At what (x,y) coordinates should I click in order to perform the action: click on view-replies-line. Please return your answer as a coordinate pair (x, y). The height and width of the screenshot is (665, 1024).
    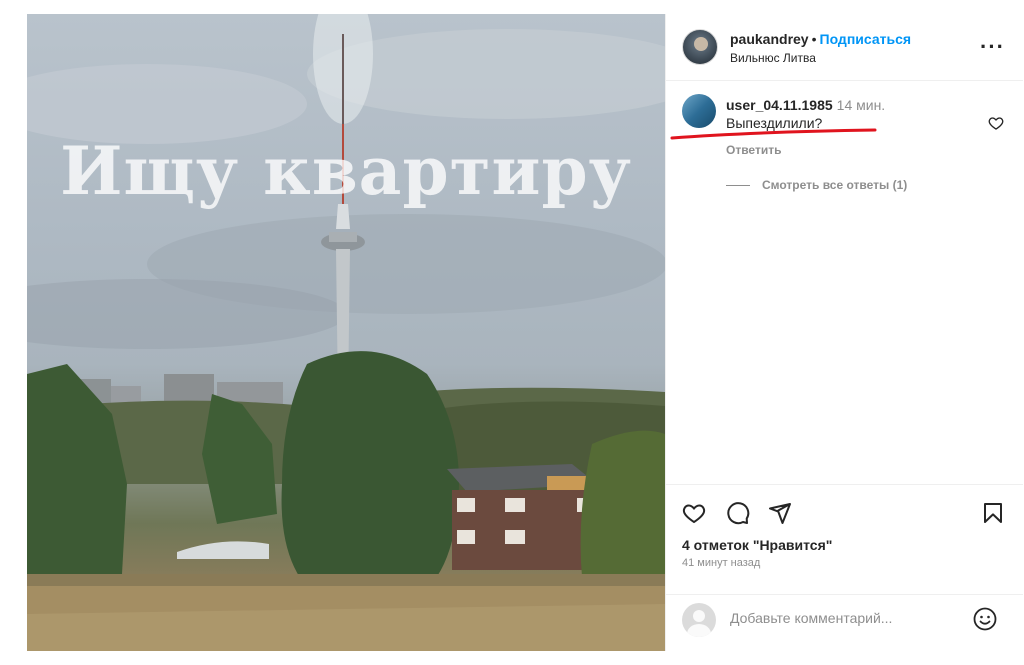
    Looking at the image, I should click on (738, 185).